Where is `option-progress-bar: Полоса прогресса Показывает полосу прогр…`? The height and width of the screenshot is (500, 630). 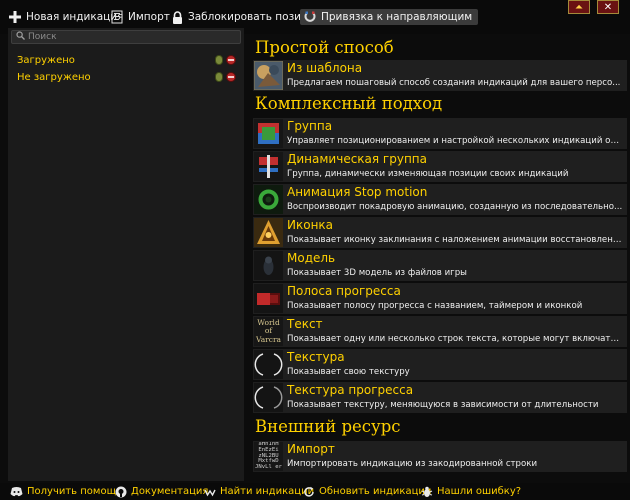 option-progress-bar: Полоса прогресса Показывает полосу прогр… is located at coordinates (440, 298).